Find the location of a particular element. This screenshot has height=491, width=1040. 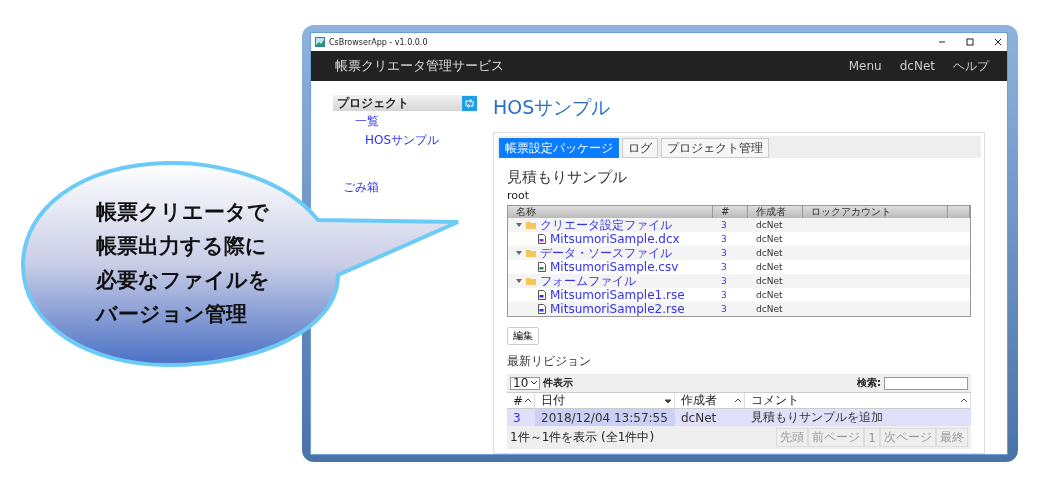

search-label: 検索: is located at coordinates (869, 383).